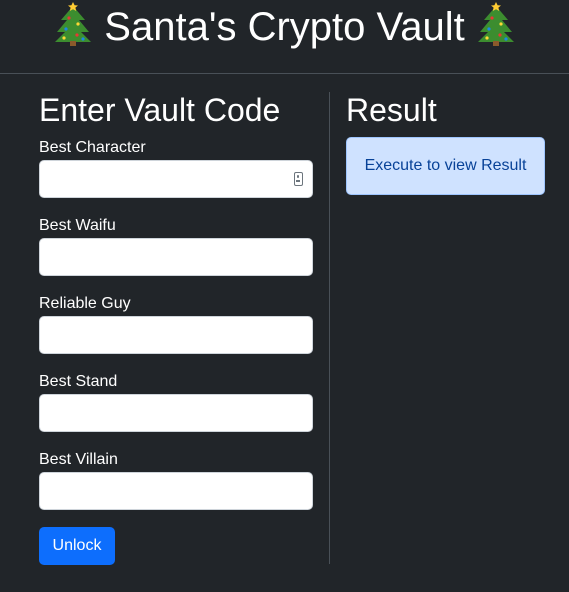 The height and width of the screenshot is (592, 569). I want to click on best-waifu-input, so click(176, 257).